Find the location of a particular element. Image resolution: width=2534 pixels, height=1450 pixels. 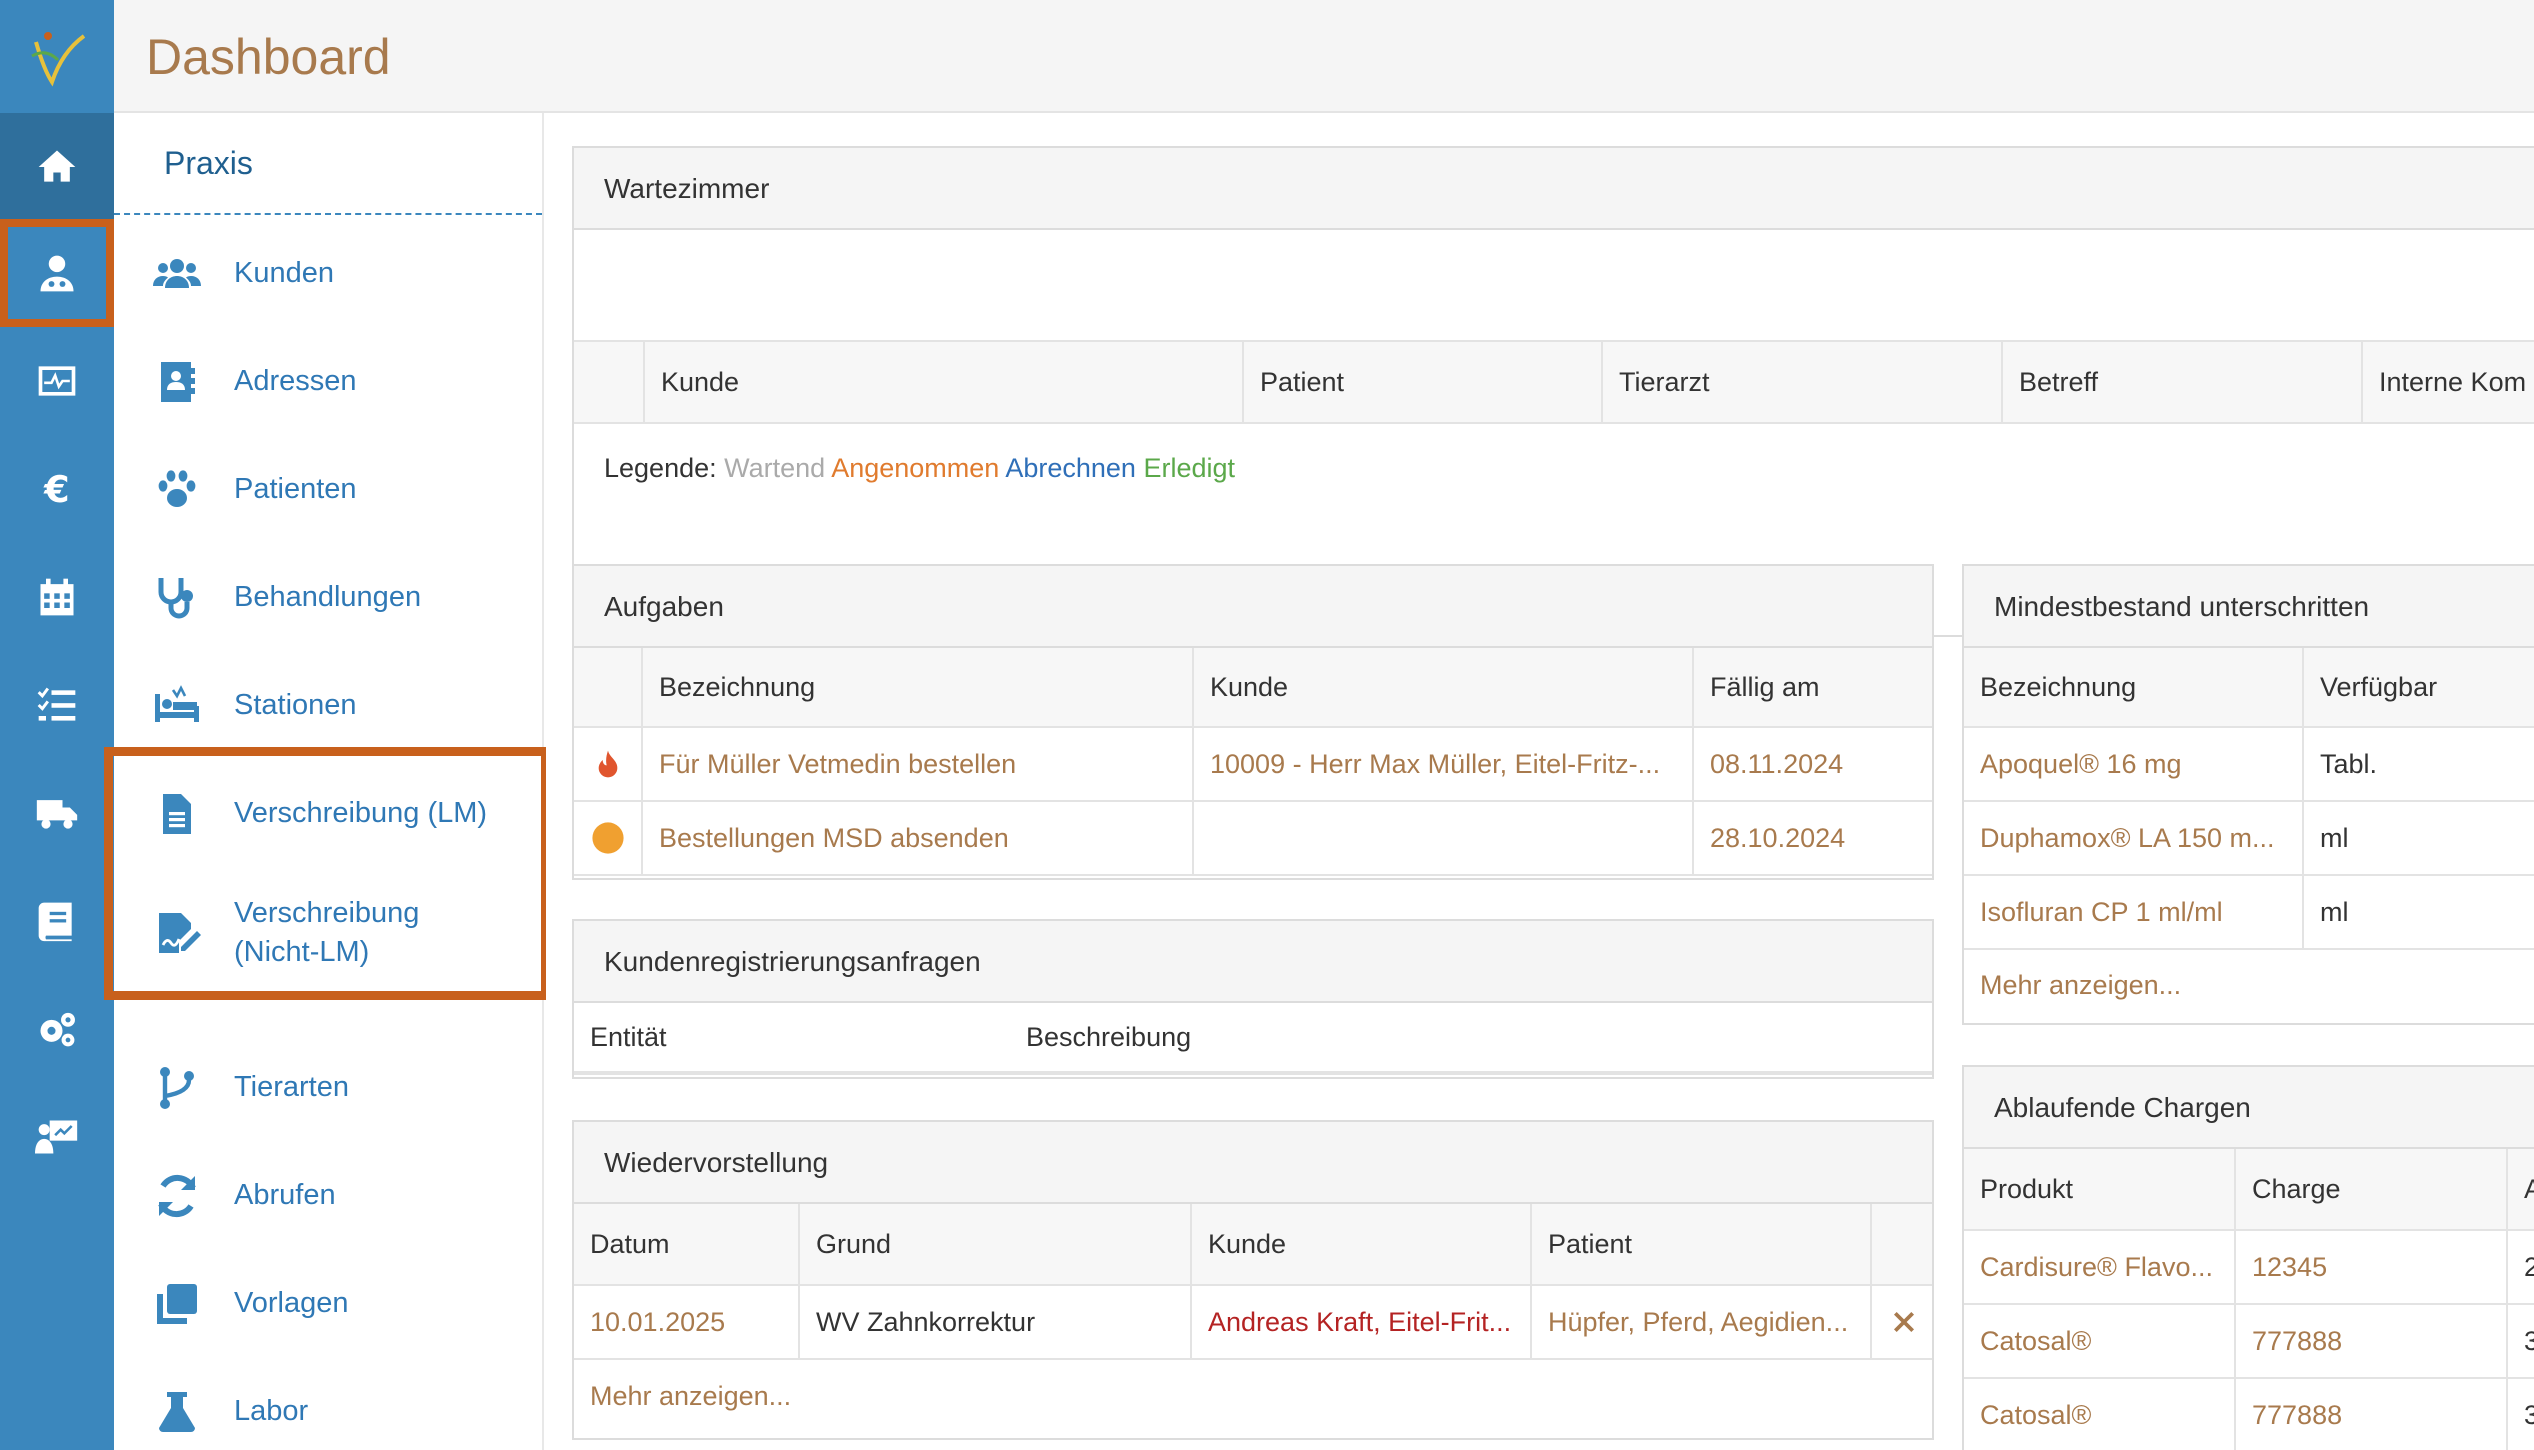

bed-icon is located at coordinates (177, 703).